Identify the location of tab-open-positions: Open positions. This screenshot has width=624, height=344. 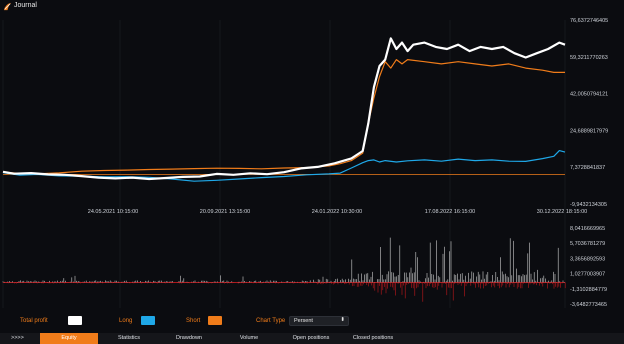
(311, 338).